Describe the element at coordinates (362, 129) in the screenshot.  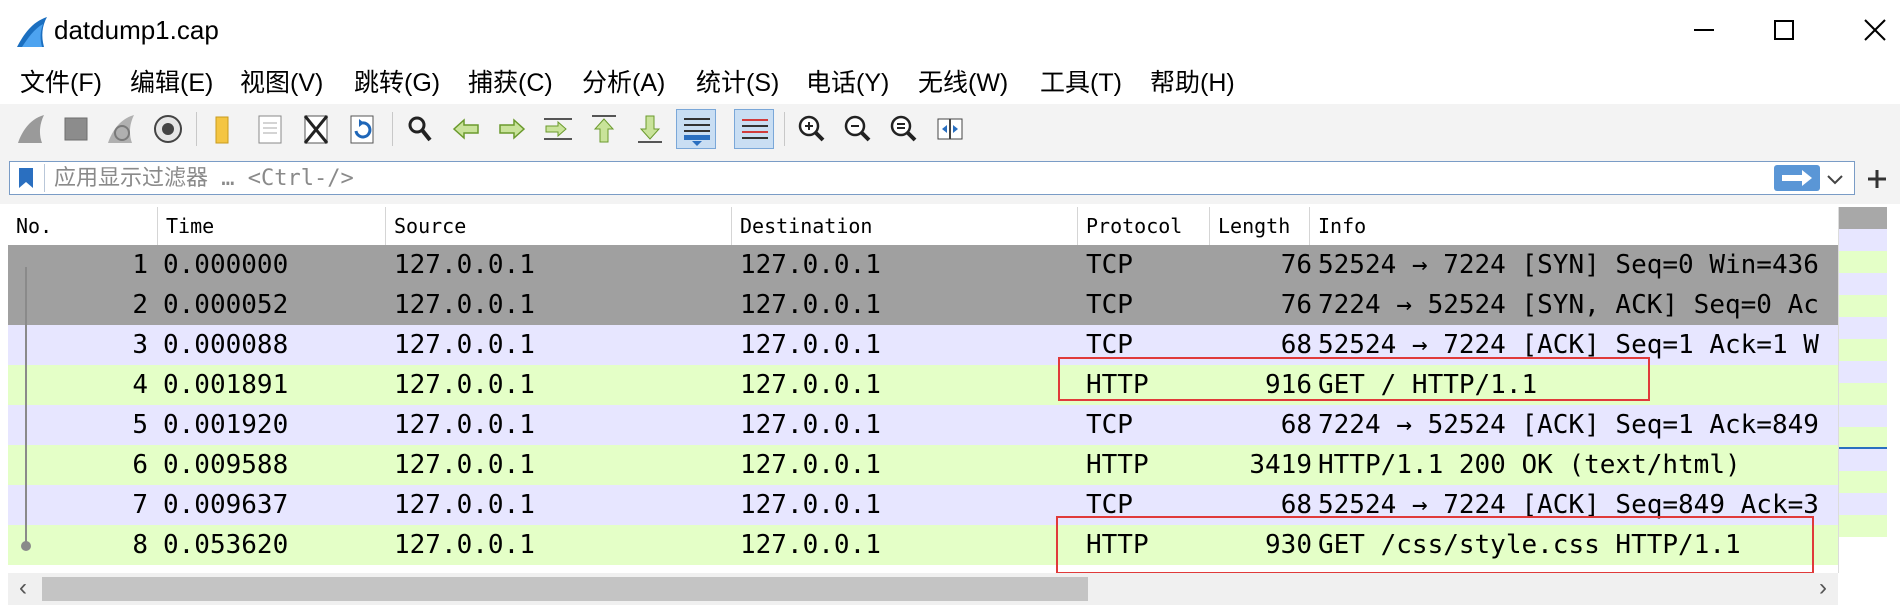
I see `reload-file-icon` at that location.